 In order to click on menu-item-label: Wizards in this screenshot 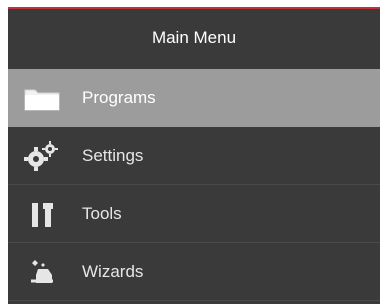, I will do `click(113, 271)`.